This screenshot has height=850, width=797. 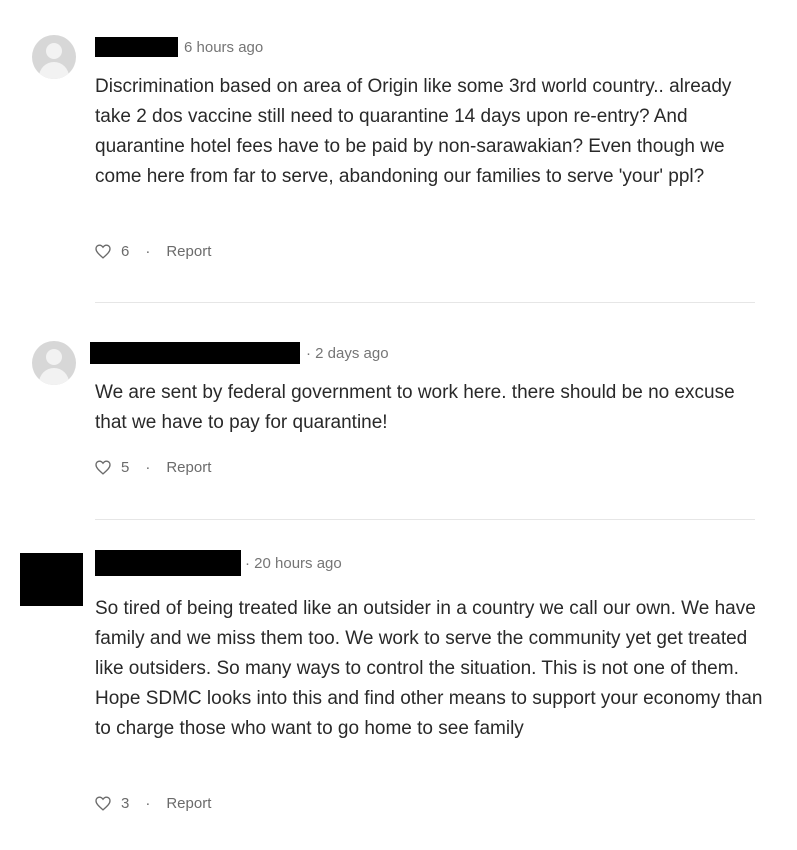 I want to click on comment-meta: · 2 days ago, so click(x=239, y=353).